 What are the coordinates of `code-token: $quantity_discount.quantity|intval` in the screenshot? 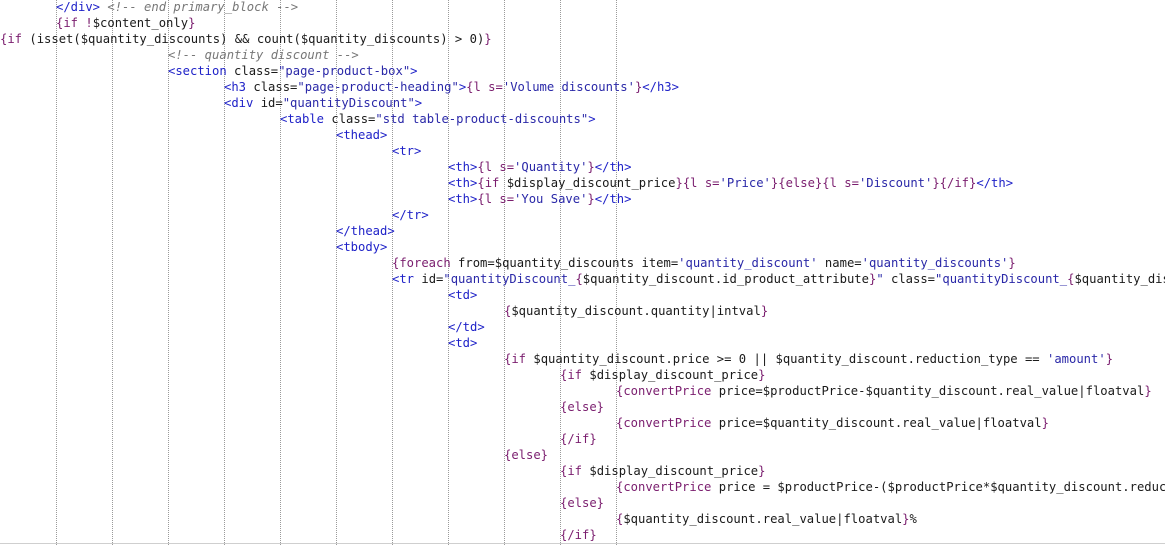 It's located at (636, 311).